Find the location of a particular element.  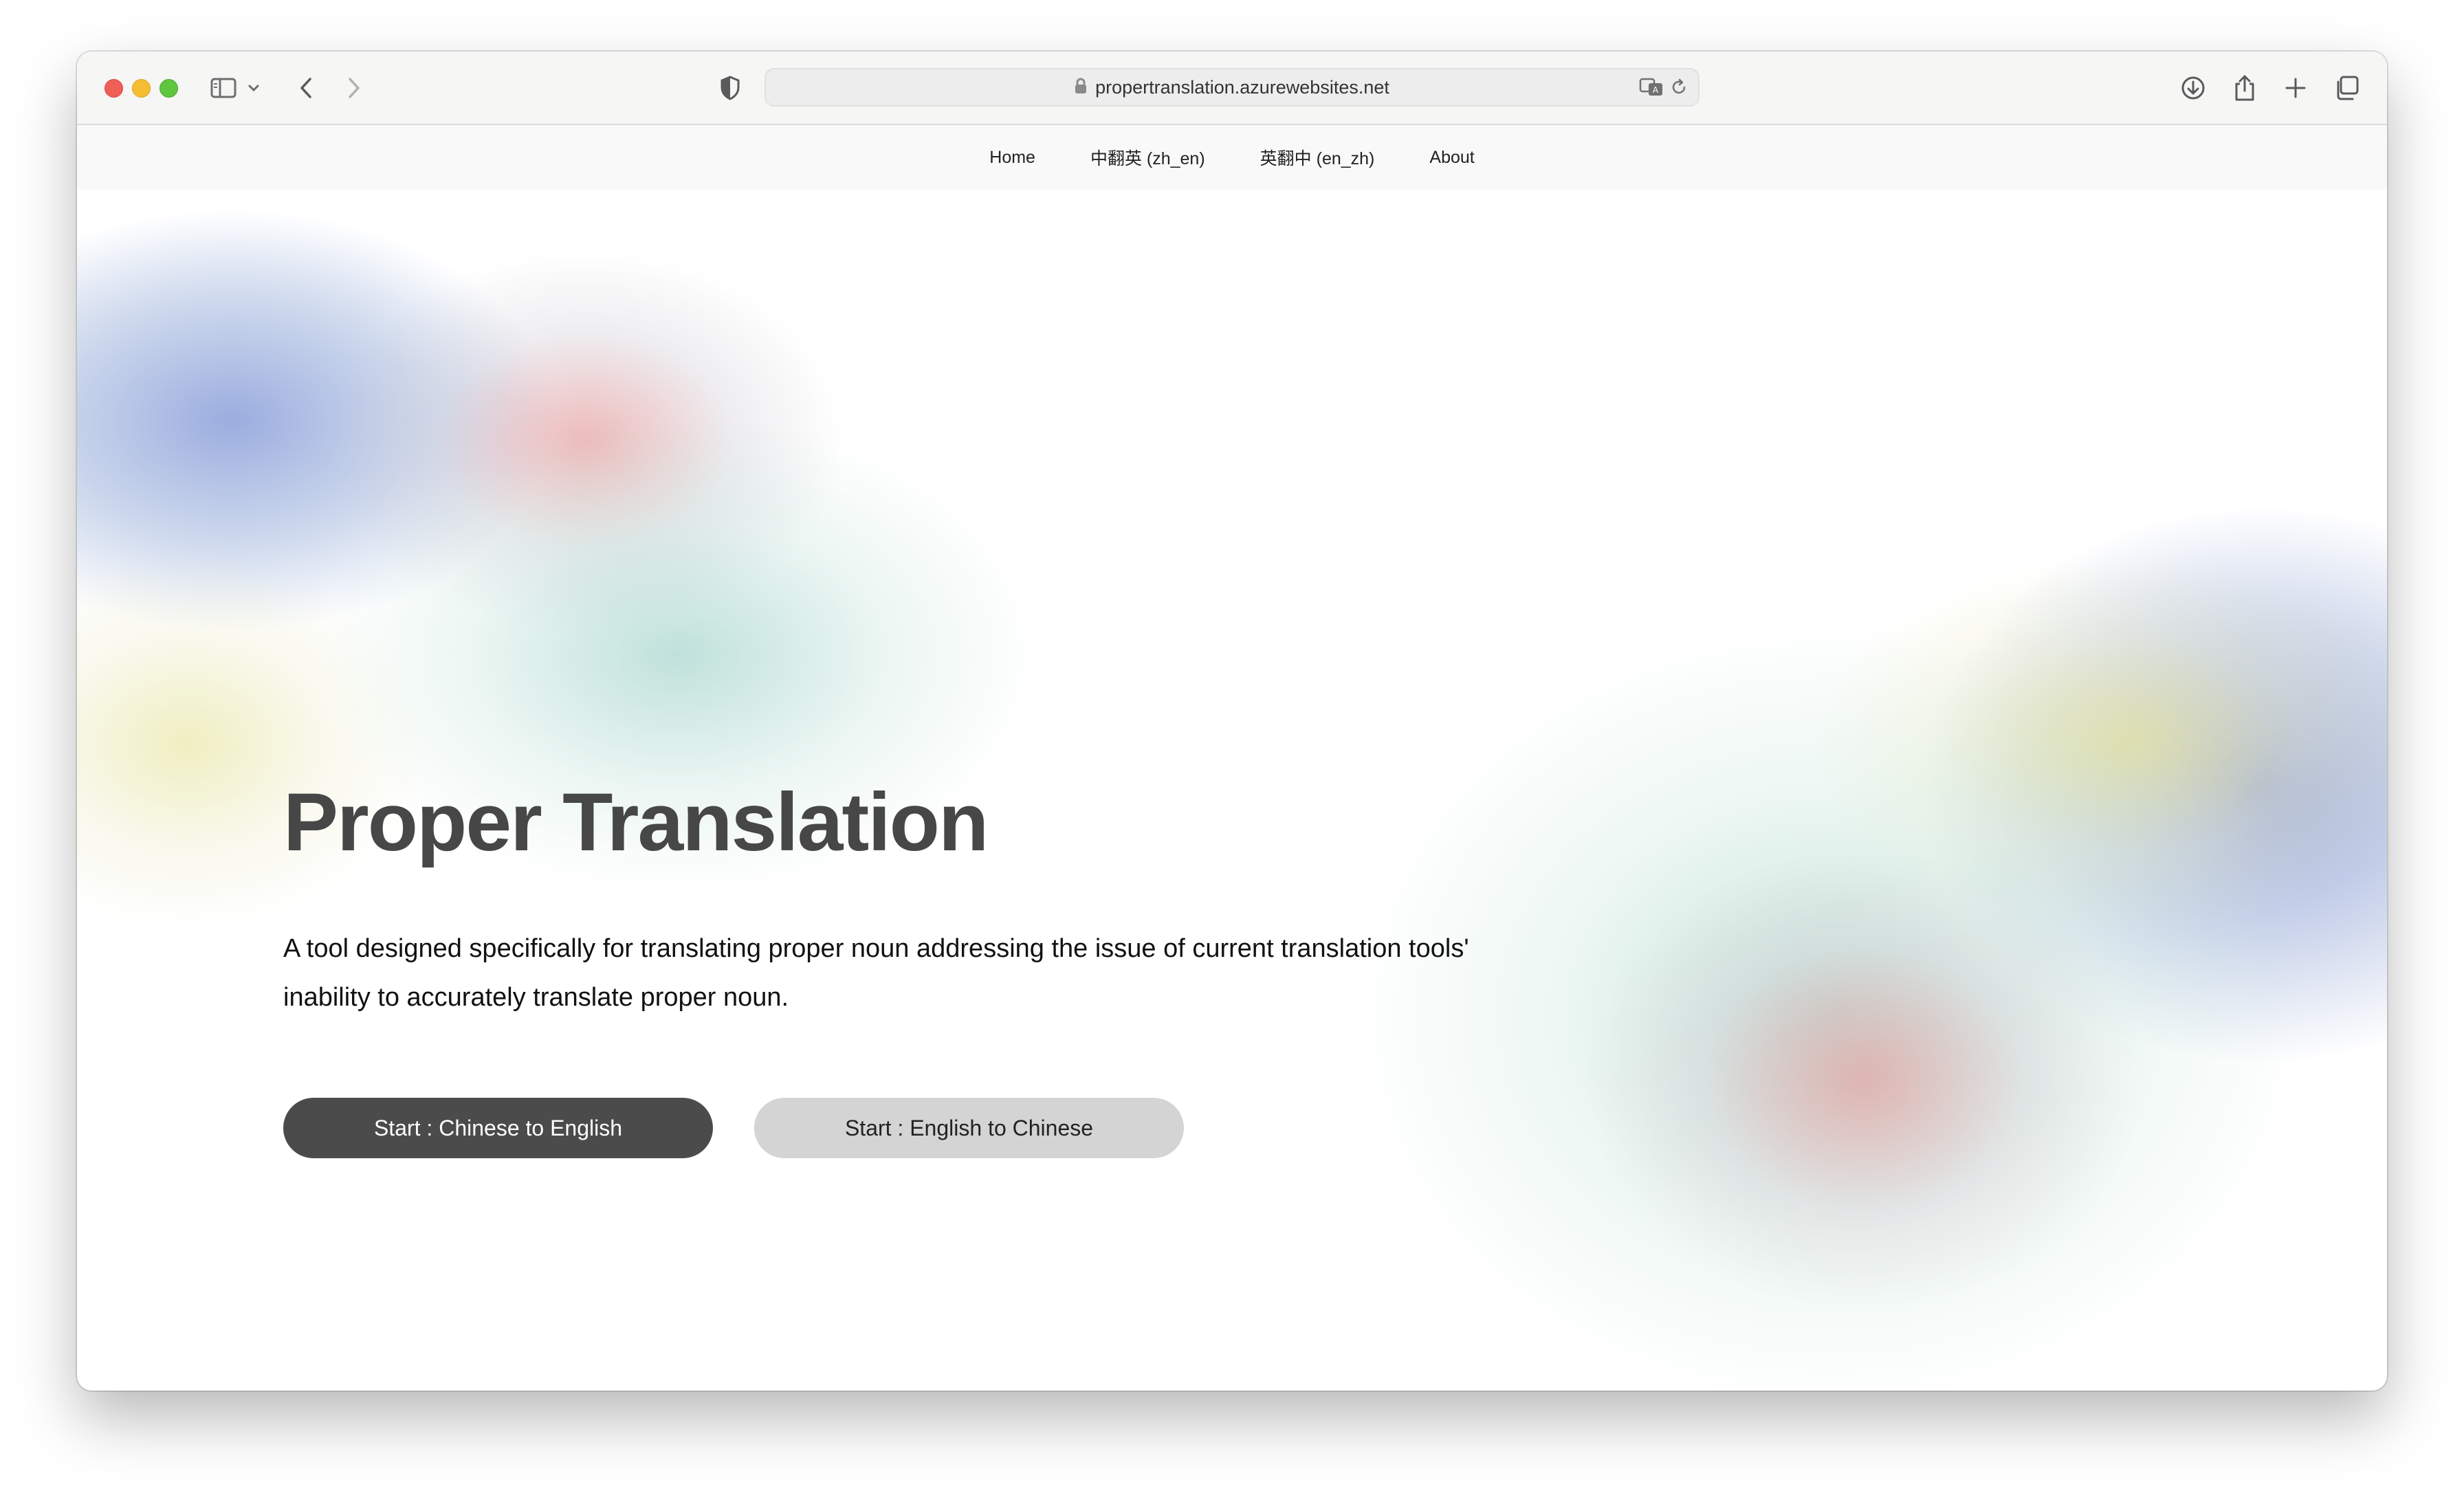

background-blob is located at coordinates (1864, 1080).